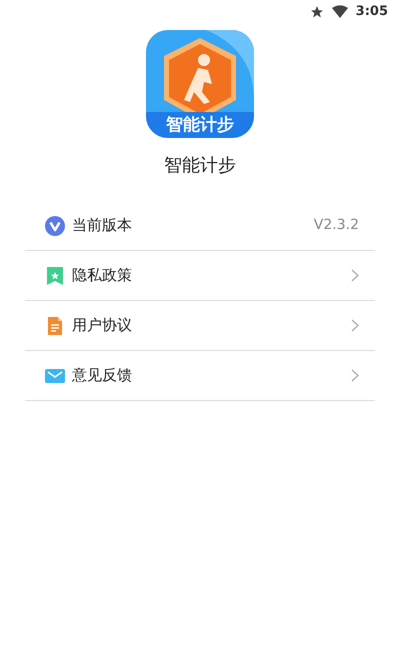 The height and width of the screenshot is (661, 400). What do you see at coordinates (102, 325) in the screenshot?
I see `row-label: 用户协议` at bounding box center [102, 325].